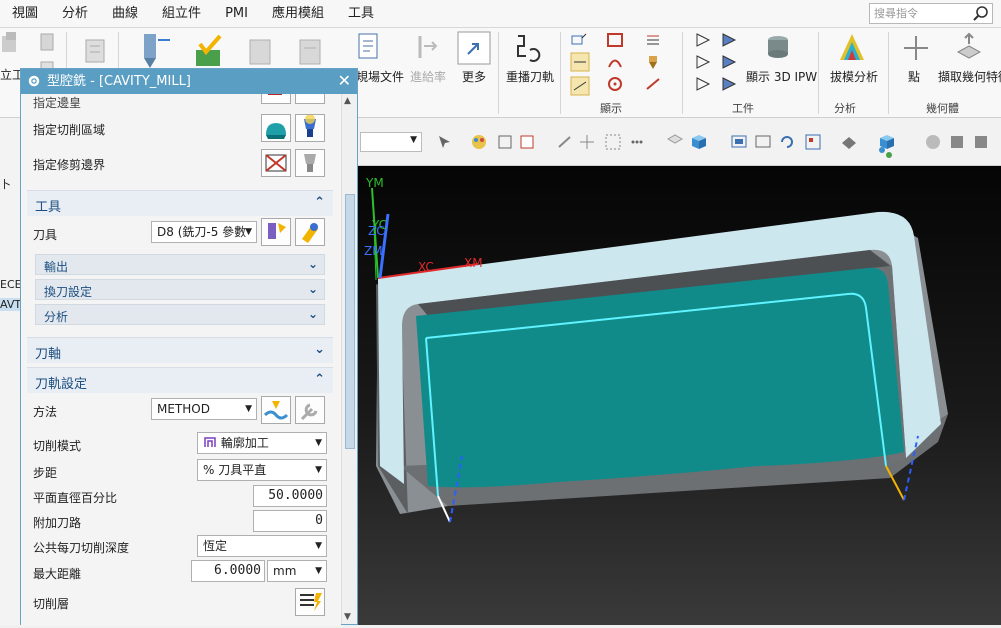  Describe the element at coordinates (653, 40) in the screenshot. I see `display-list-icon` at that location.